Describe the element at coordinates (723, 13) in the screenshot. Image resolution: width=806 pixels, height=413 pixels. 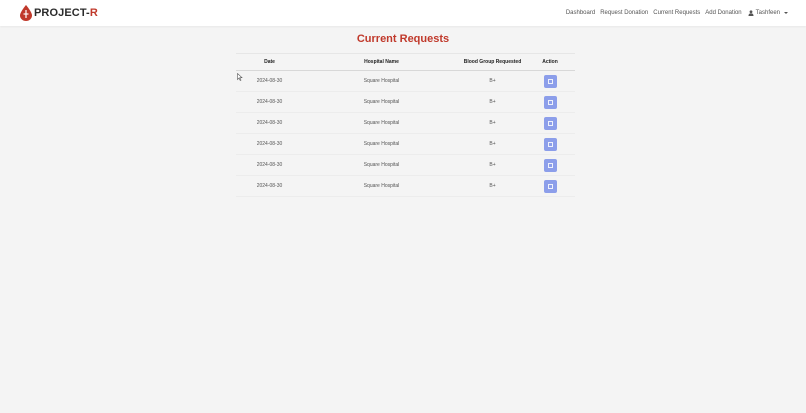
I see `nav-link-add-donation: Add Donation` at that location.